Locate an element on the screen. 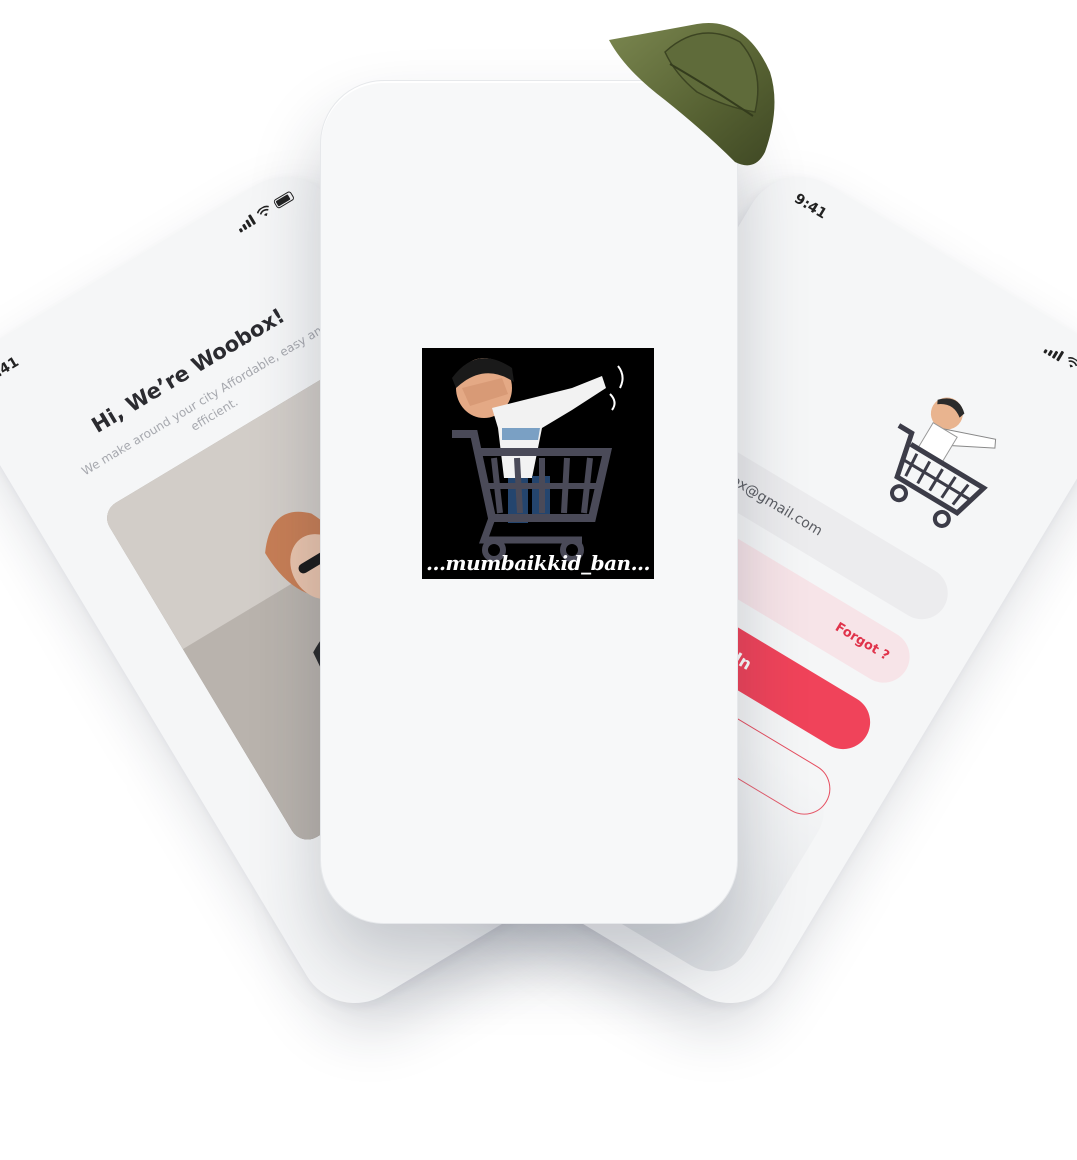 Image resolution: width=1077 pixels, height=1160 pixels. battery-icon is located at coordinates (284, 200).